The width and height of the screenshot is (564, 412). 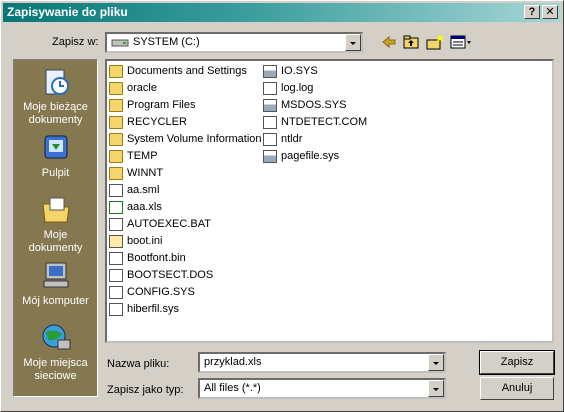 I want to click on file-name: pagefile.sys, so click(x=310, y=156).